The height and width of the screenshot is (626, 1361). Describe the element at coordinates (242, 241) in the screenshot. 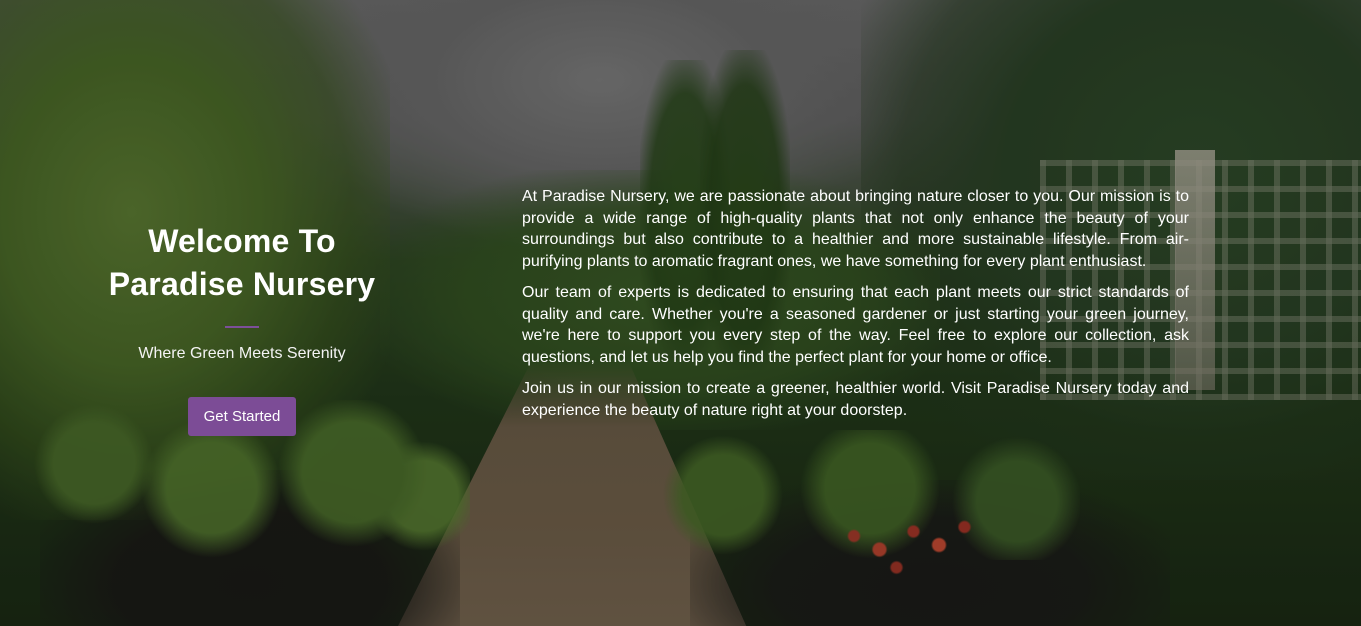

I see `title-line-1: Welcome To` at that location.